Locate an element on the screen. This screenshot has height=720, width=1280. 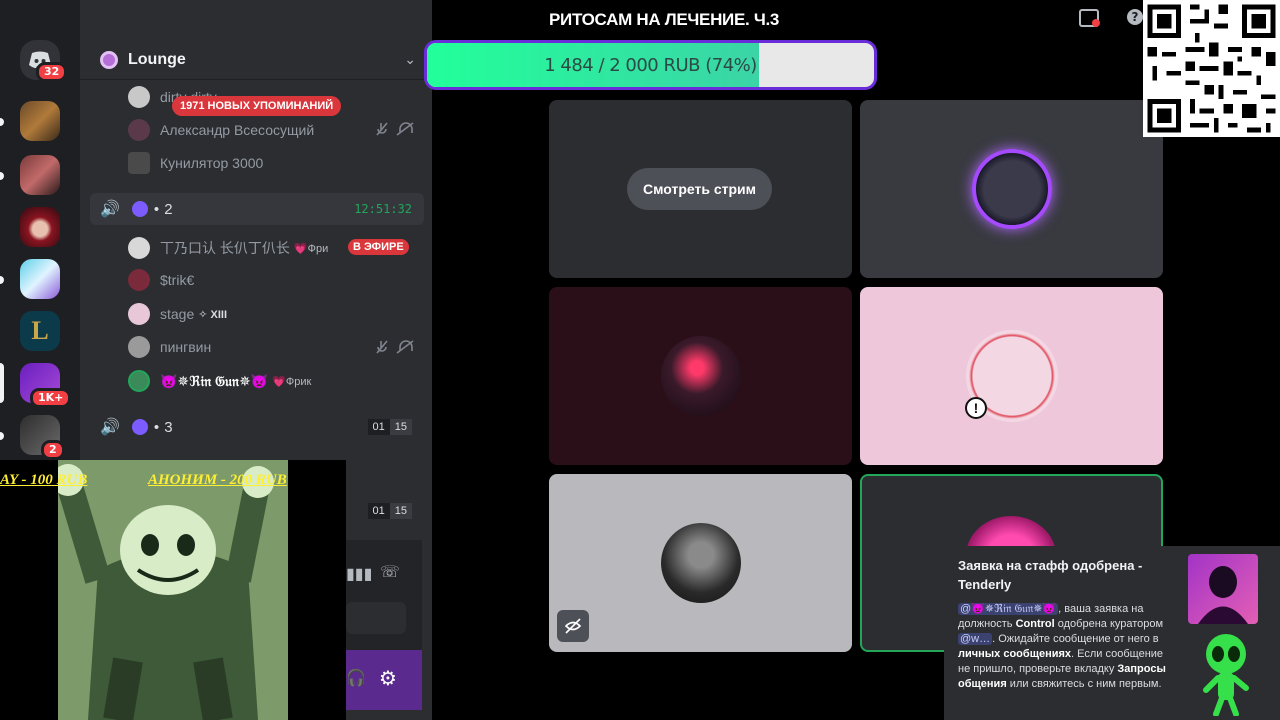
voice-connection-panel: ▮▮▮ ☏ 🎧 ⚙ is located at coordinates (384, 625).